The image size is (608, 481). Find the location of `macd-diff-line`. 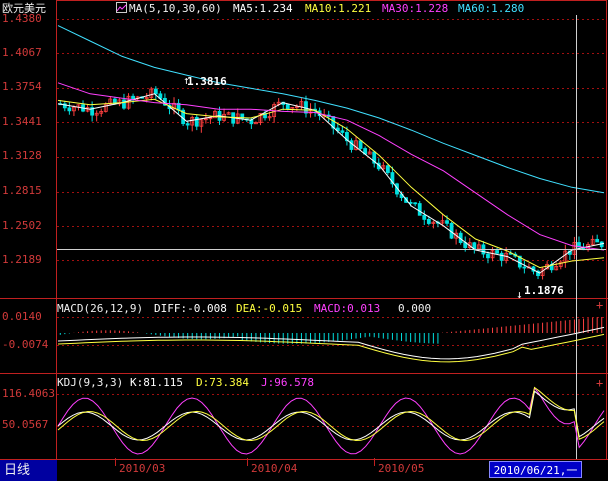

macd-diff-line is located at coordinates (331, 343).